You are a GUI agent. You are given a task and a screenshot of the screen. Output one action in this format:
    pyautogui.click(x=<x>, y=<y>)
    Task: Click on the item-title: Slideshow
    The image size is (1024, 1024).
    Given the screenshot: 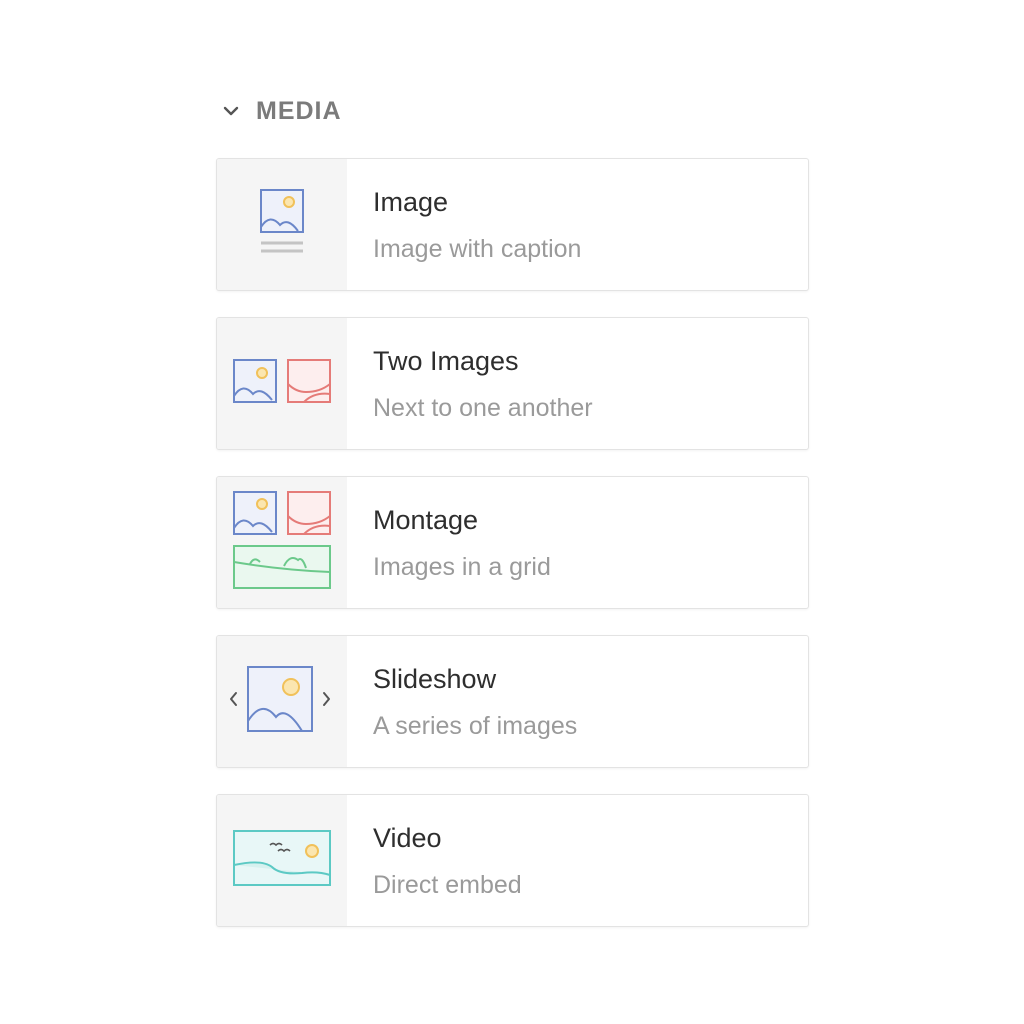 What is the action you would take?
    pyautogui.click(x=435, y=679)
    